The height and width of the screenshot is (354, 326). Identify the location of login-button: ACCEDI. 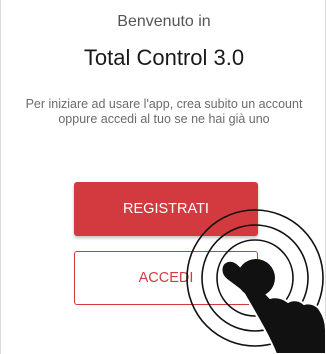
(166, 278).